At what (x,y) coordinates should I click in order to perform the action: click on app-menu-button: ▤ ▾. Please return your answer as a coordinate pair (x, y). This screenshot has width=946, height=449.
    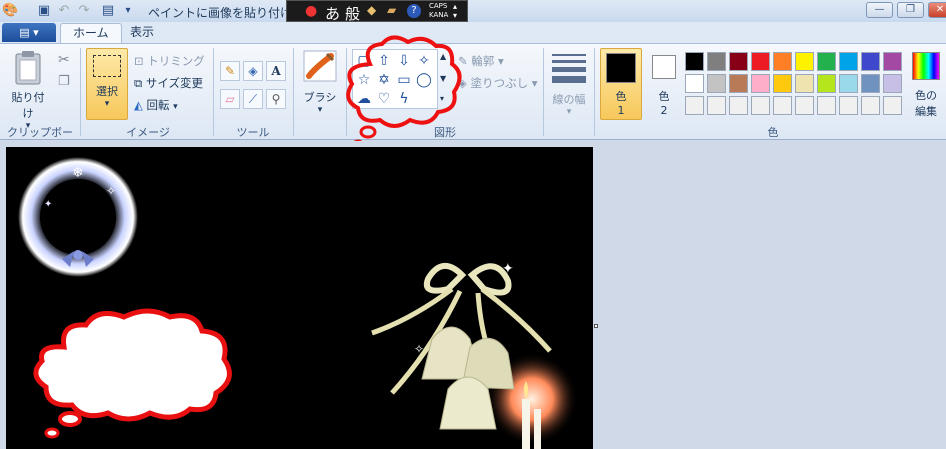
    Looking at the image, I should click on (29, 32).